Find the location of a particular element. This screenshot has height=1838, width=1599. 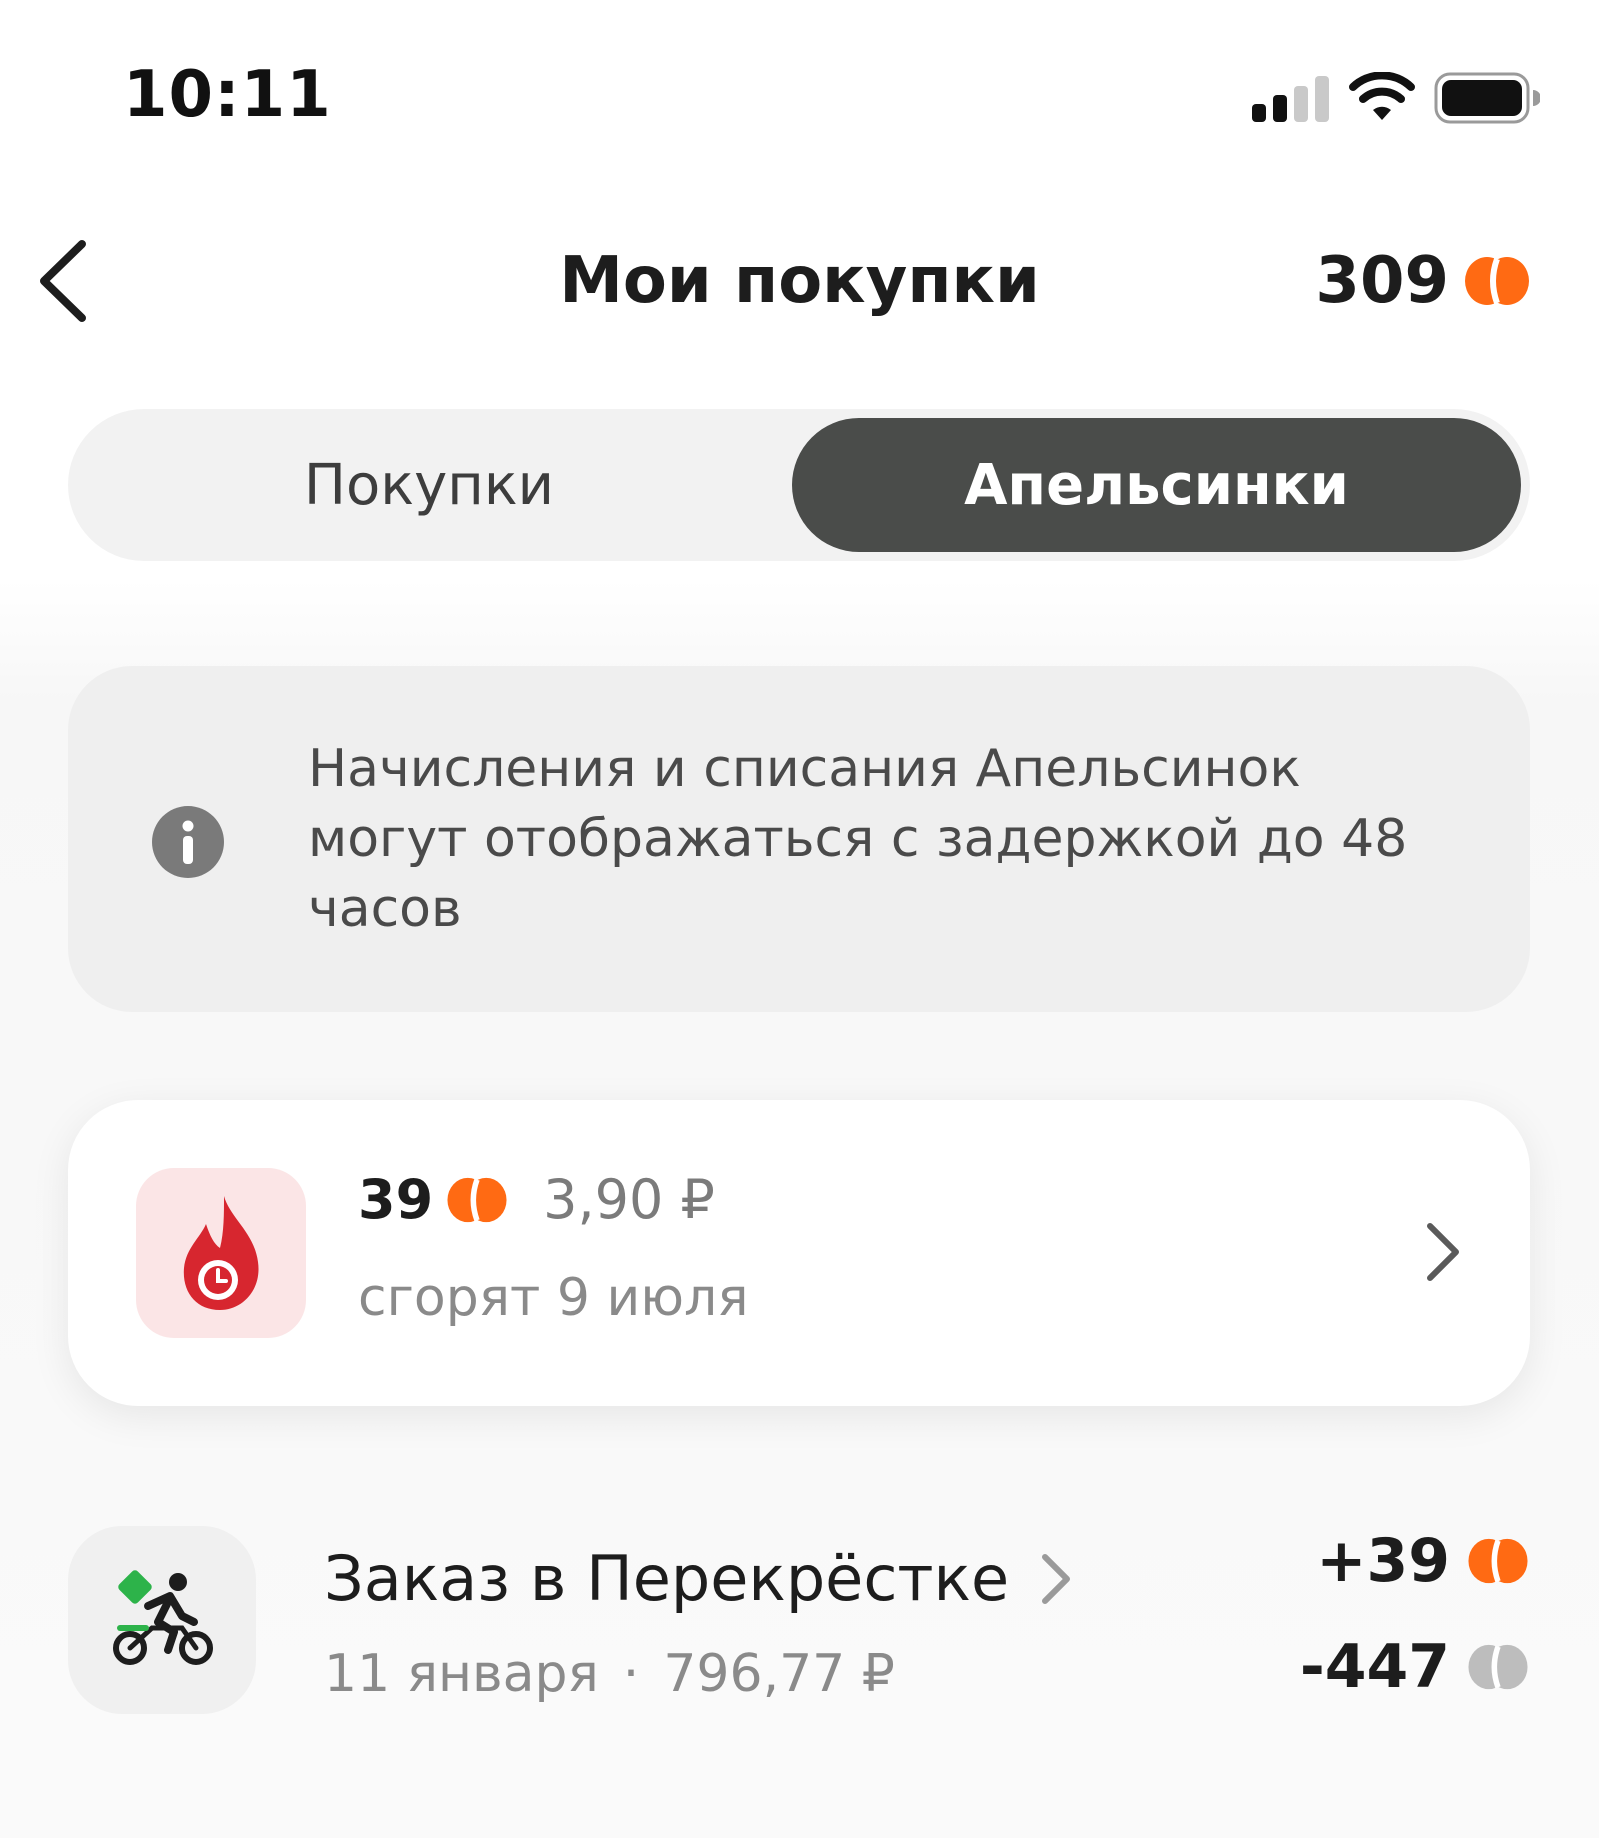

transaction-title-row: Заказ в Перекрёстке is located at coordinates (698, 1578).